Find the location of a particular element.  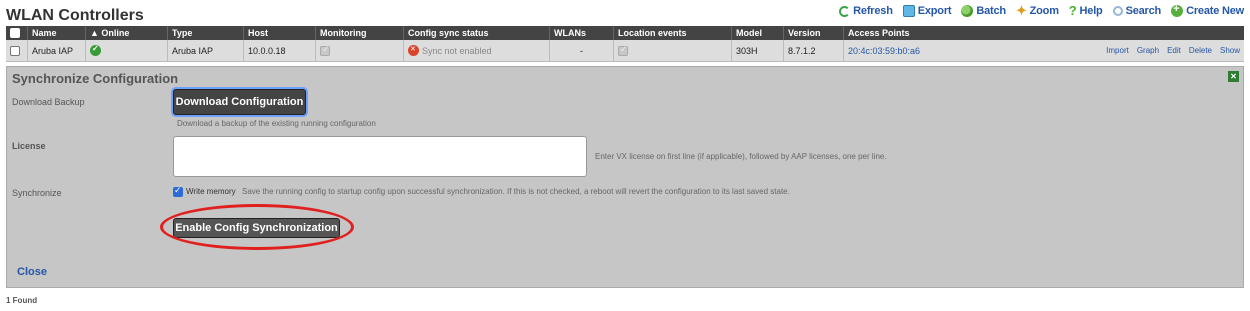

graph-link: Graph is located at coordinates (1148, 50).